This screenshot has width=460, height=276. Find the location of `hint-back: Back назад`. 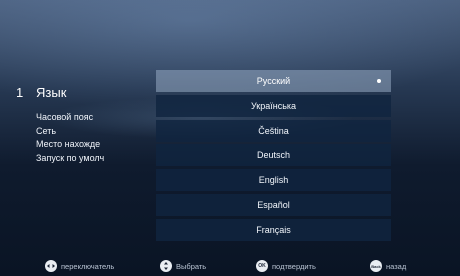

hint-back: Back назад is located at coordinates (388, 266).